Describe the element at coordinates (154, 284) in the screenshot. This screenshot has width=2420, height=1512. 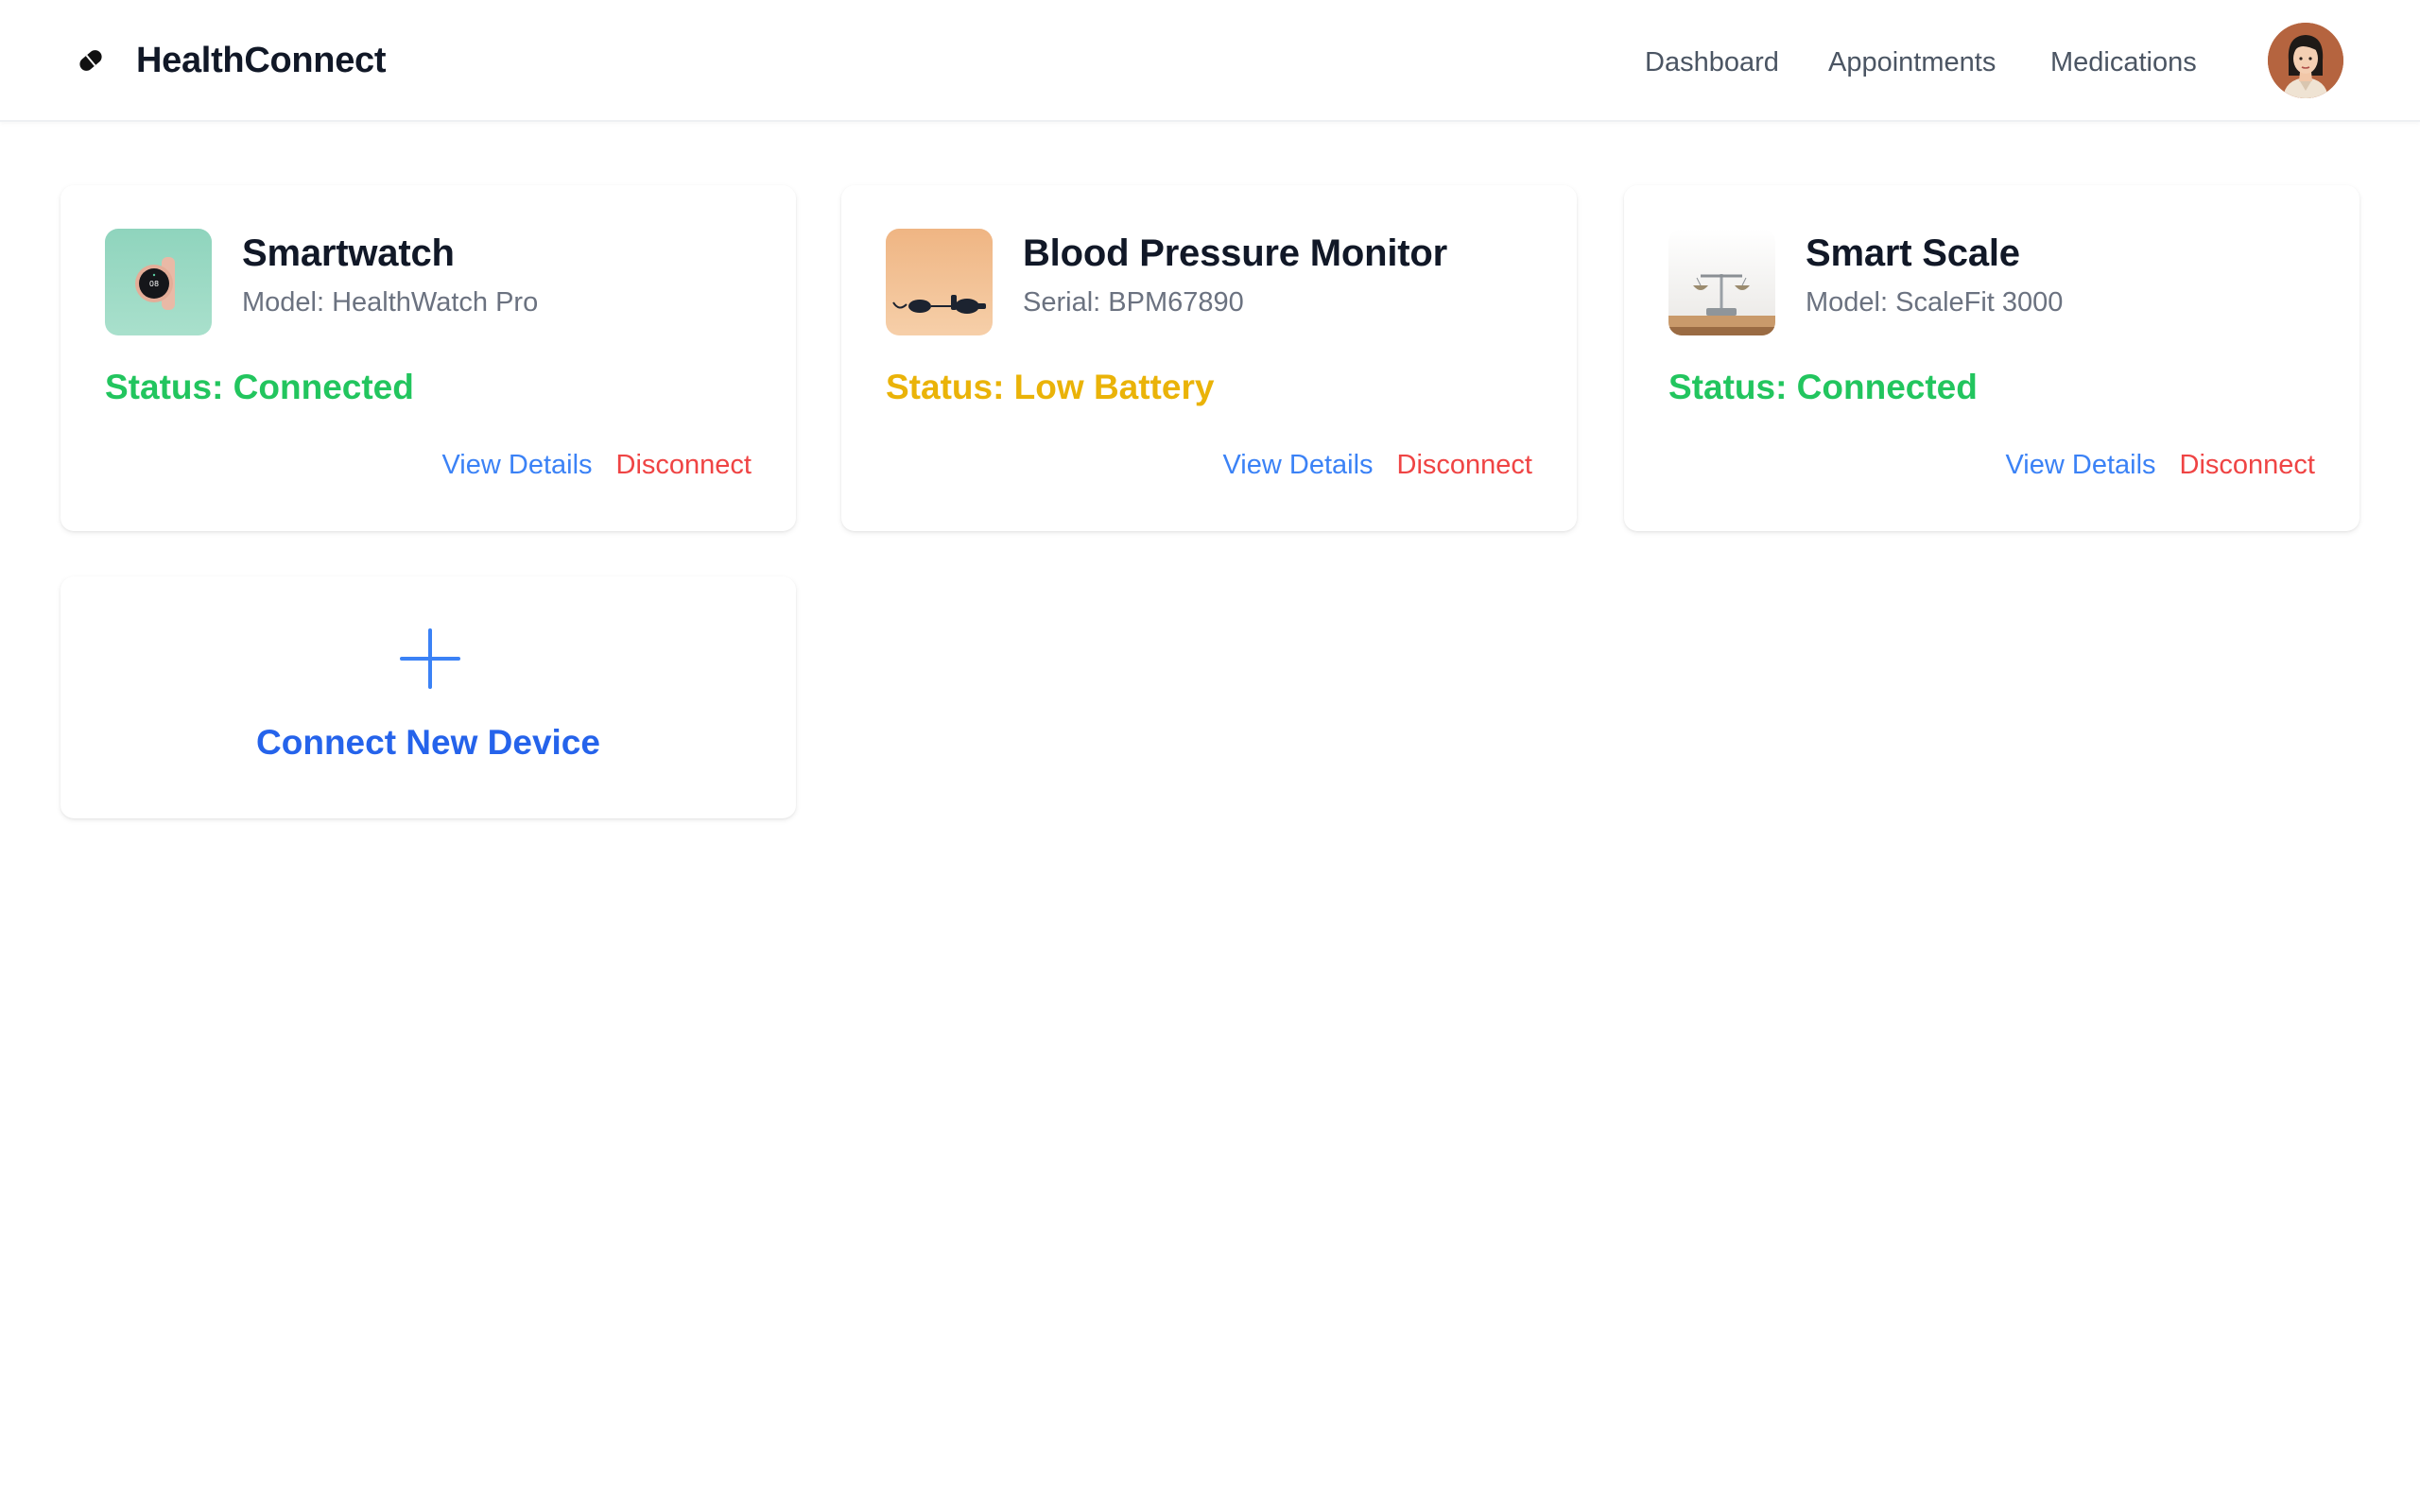
I see `svg-text: 08` at that location.